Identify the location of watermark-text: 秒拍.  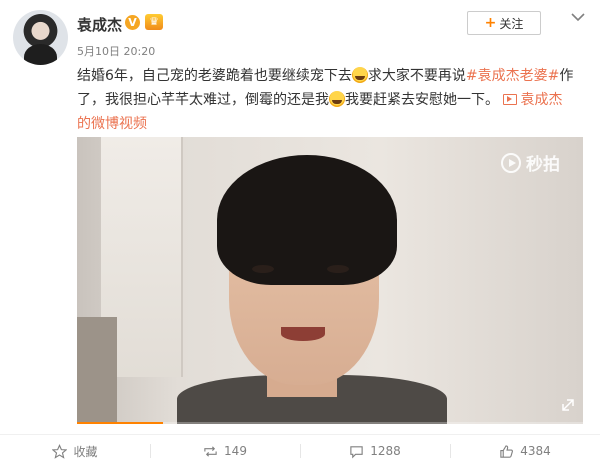
(543, 165).